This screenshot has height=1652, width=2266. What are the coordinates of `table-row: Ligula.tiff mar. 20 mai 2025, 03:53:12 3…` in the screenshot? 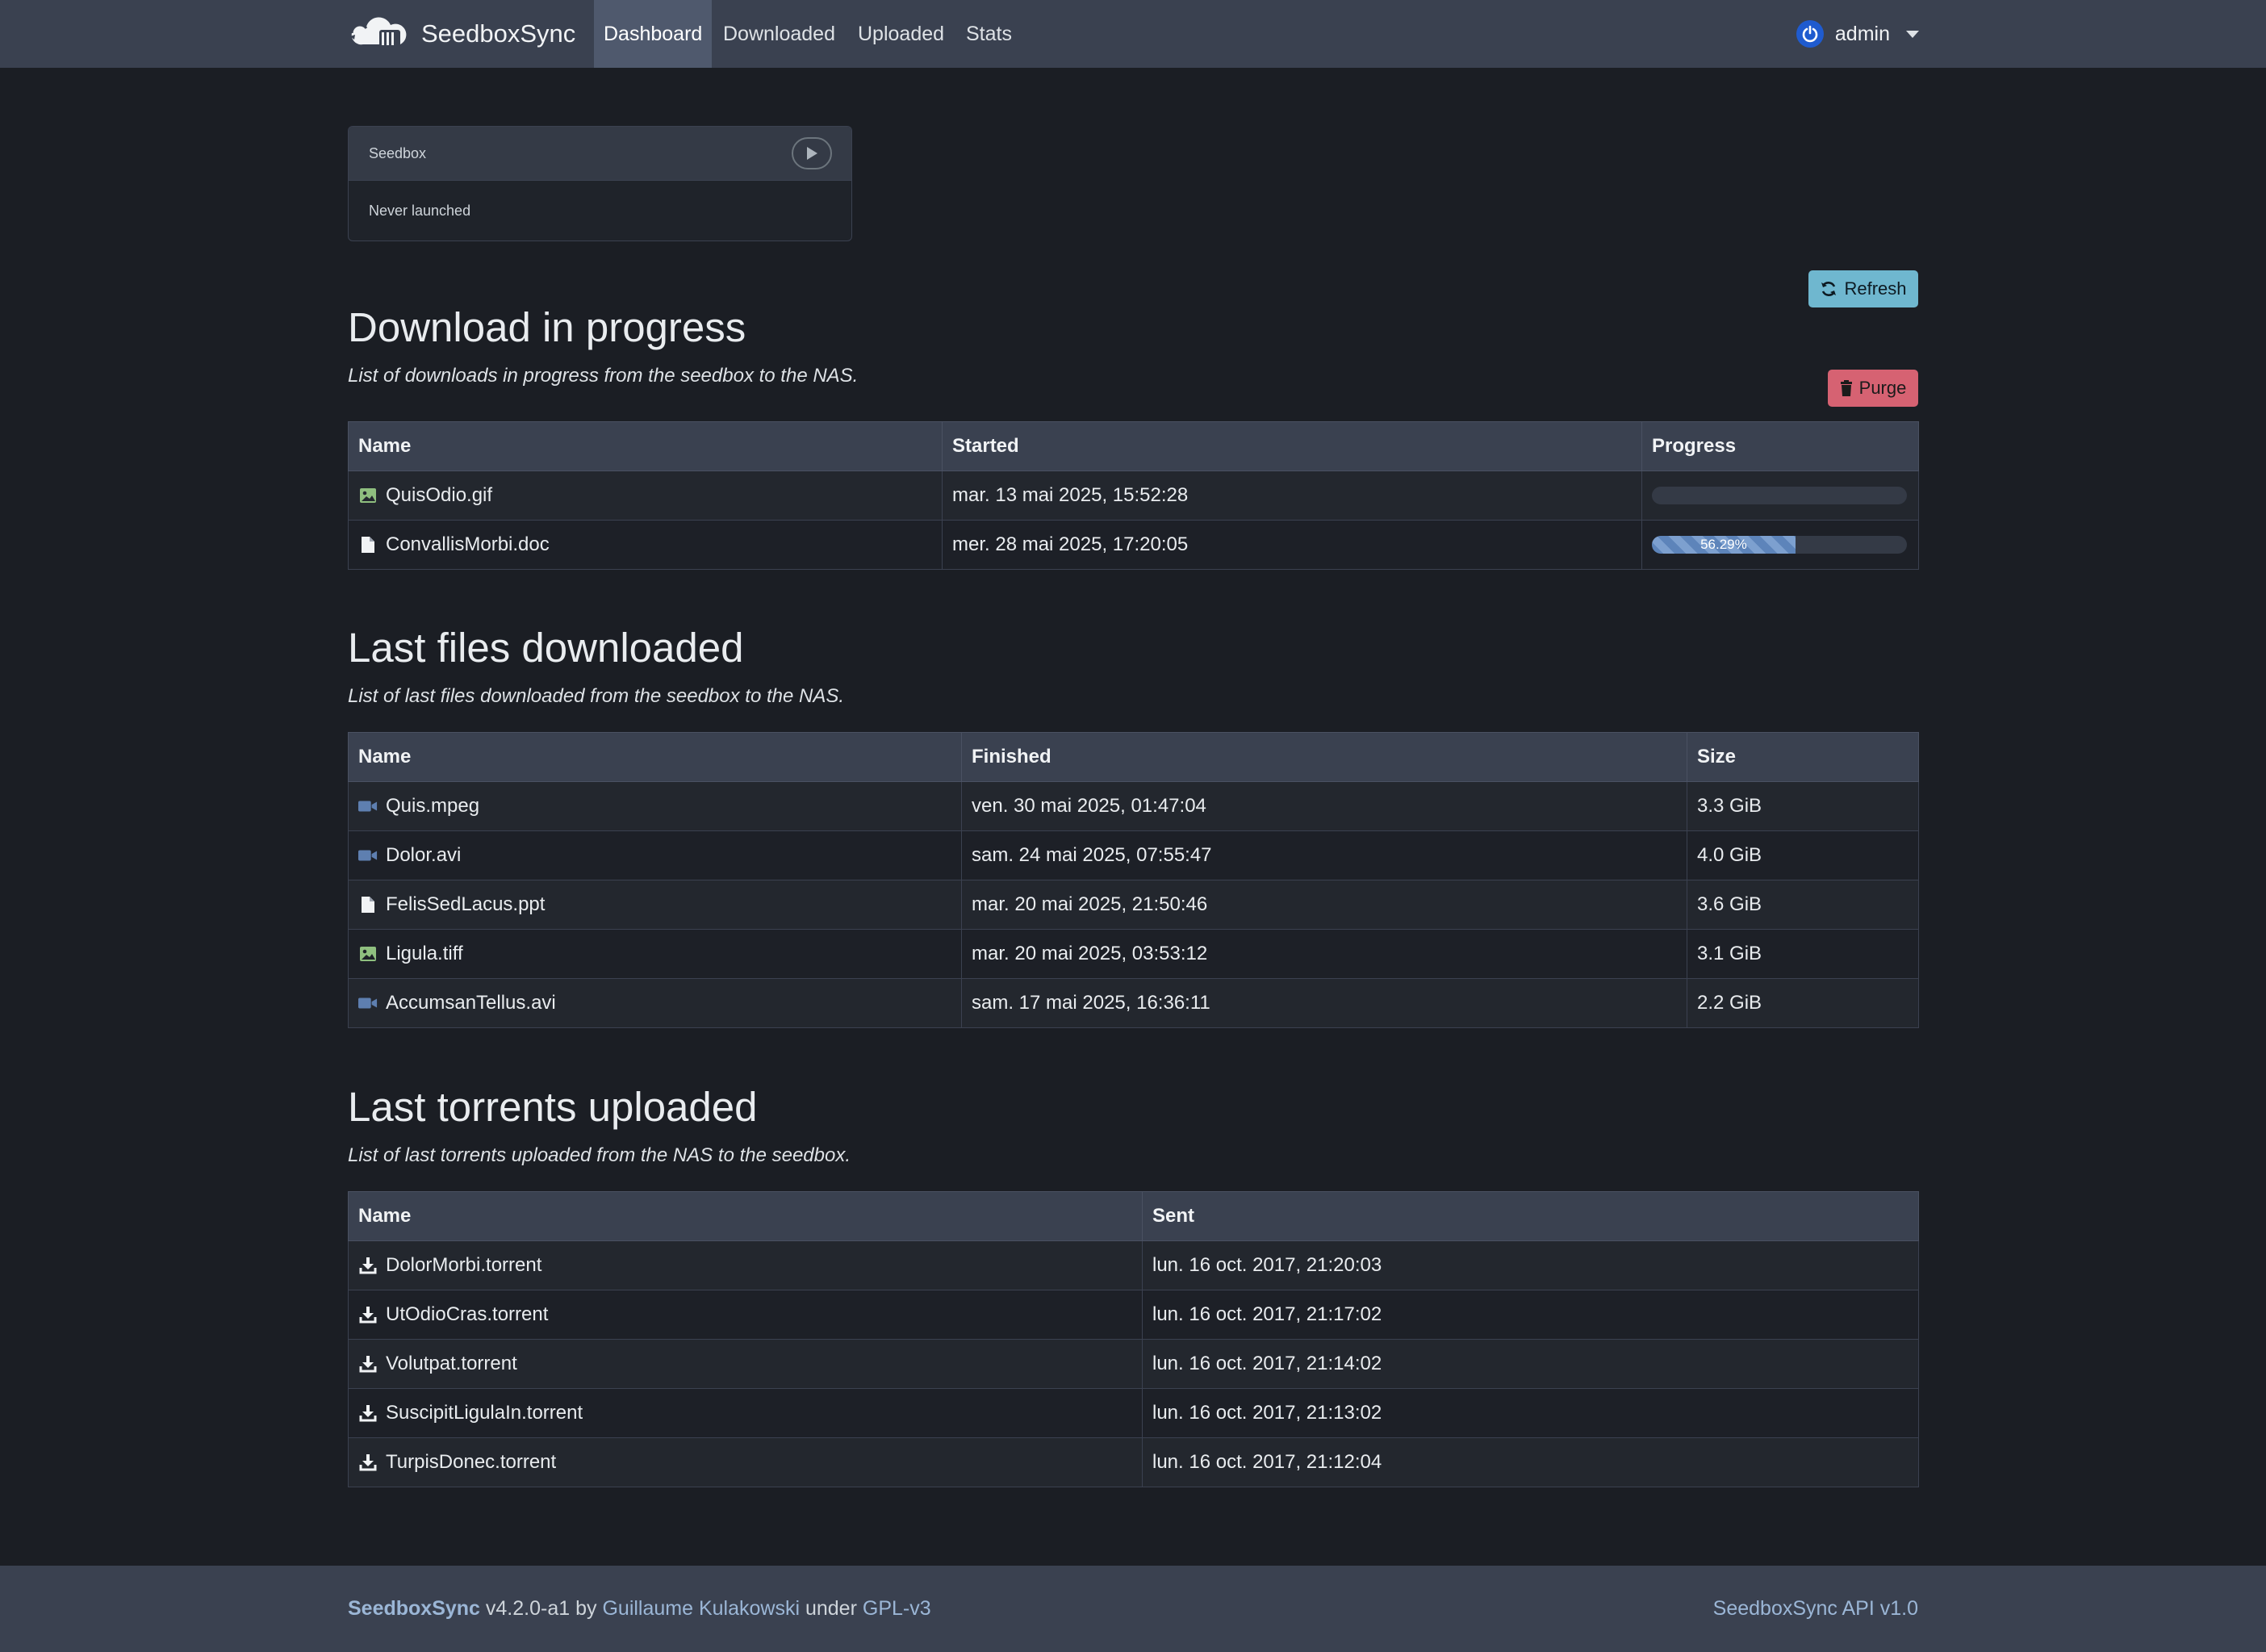 It's located at (1133, 954).